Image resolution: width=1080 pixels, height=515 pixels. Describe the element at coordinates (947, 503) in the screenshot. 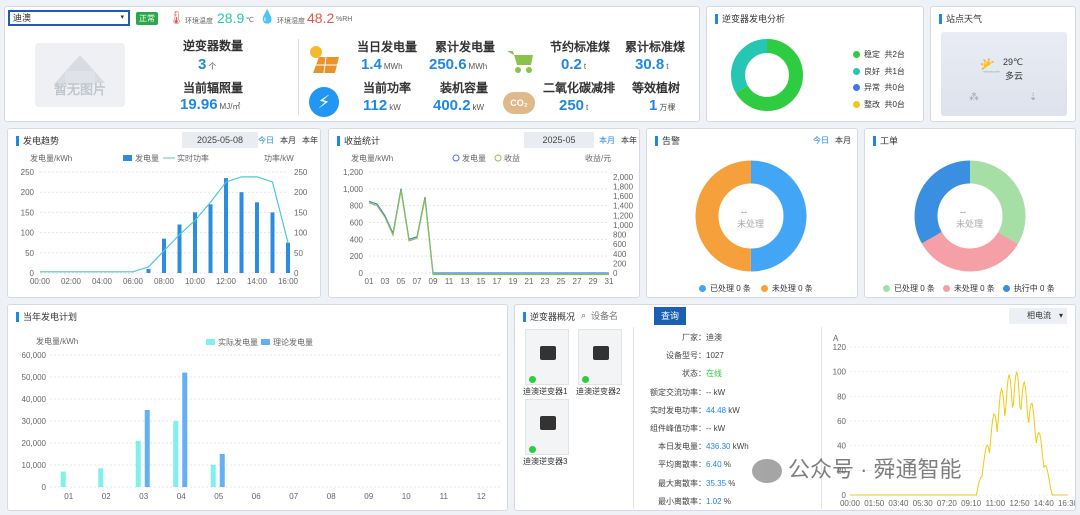

I see `x-tick-label: 07:20` at that location.